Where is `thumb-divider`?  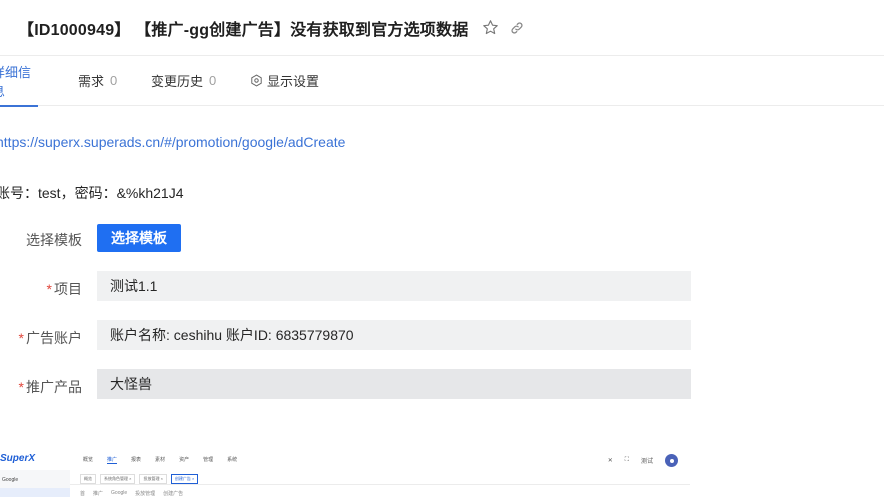 thumb-divider is located at coordinates (380, 484).